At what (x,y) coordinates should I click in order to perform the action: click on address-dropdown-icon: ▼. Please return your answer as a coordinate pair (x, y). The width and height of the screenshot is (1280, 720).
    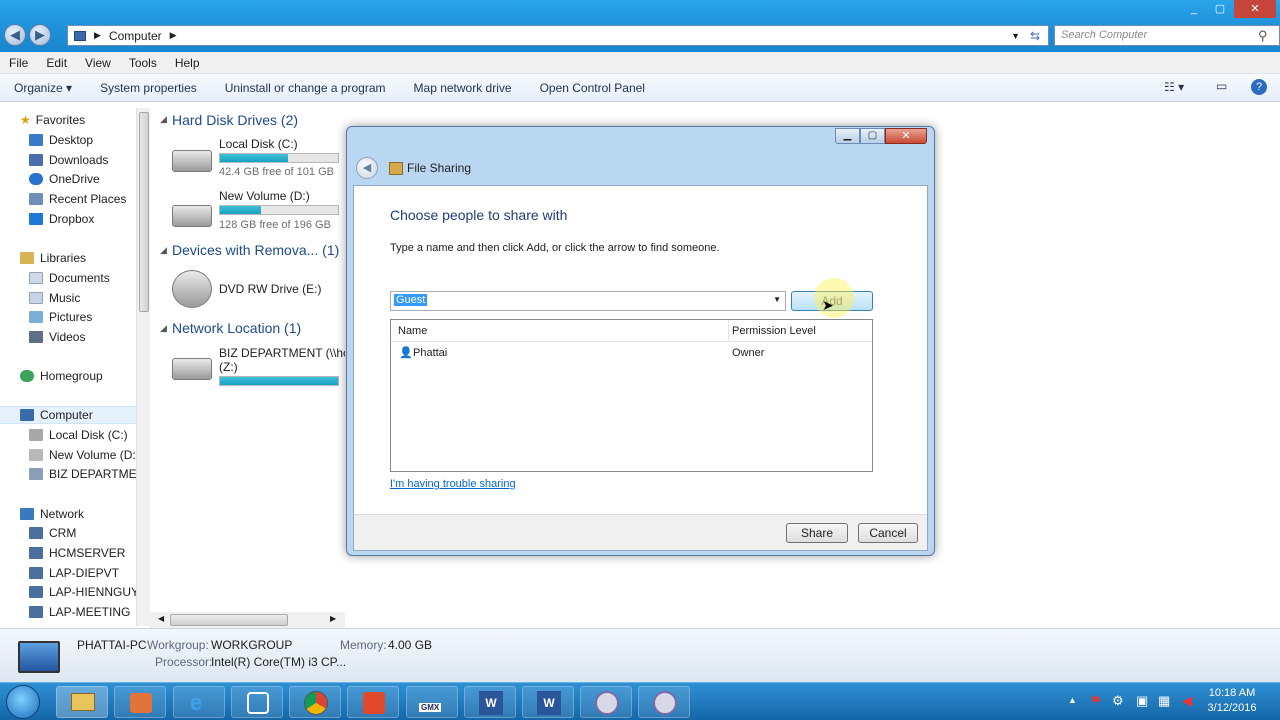
    Looking at the image, I should click on (1015, 36).